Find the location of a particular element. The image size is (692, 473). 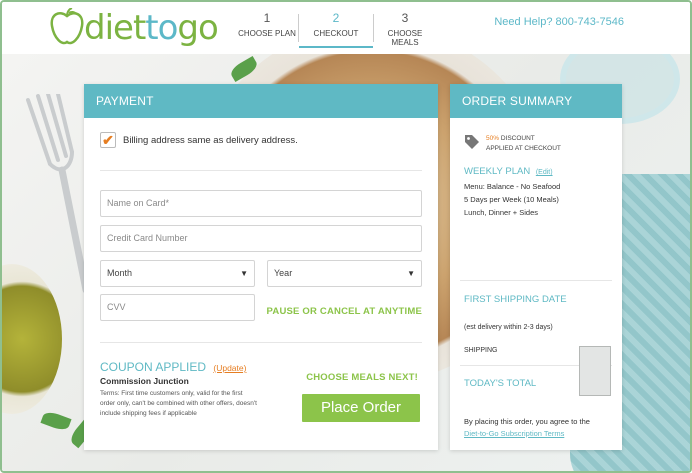

logo-part-go: go is located at coordinates (197, 28).